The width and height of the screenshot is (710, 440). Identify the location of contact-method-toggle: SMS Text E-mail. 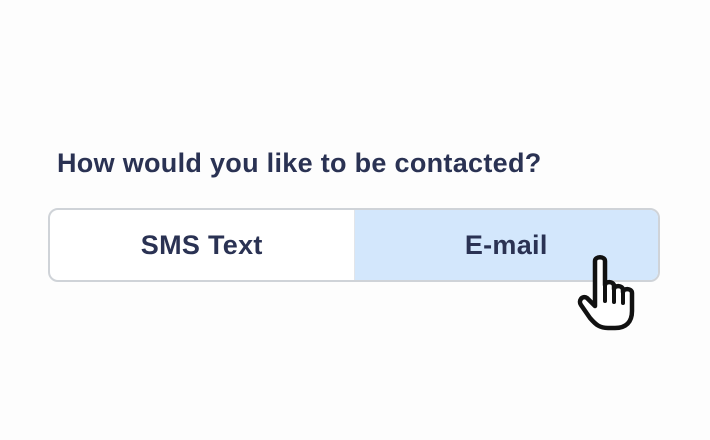
(354, 245).